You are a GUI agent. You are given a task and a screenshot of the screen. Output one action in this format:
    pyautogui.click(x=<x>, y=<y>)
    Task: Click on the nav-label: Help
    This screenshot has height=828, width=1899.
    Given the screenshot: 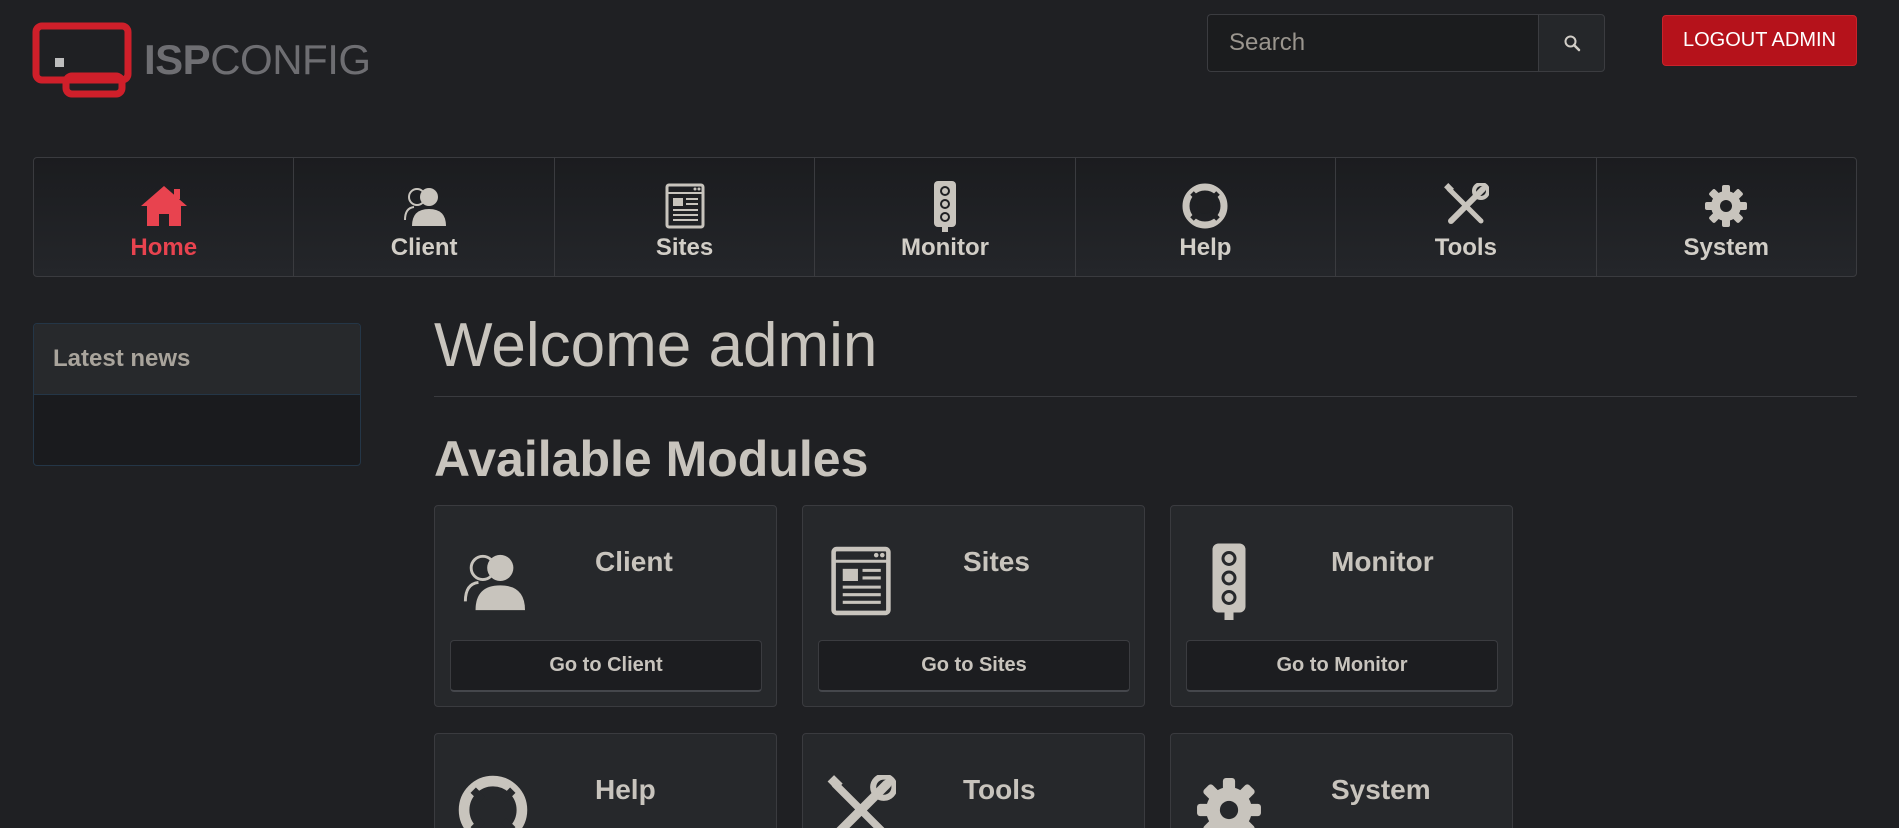 What is the action you would take?
    pyautogui.click(x=1205, y=247)
    